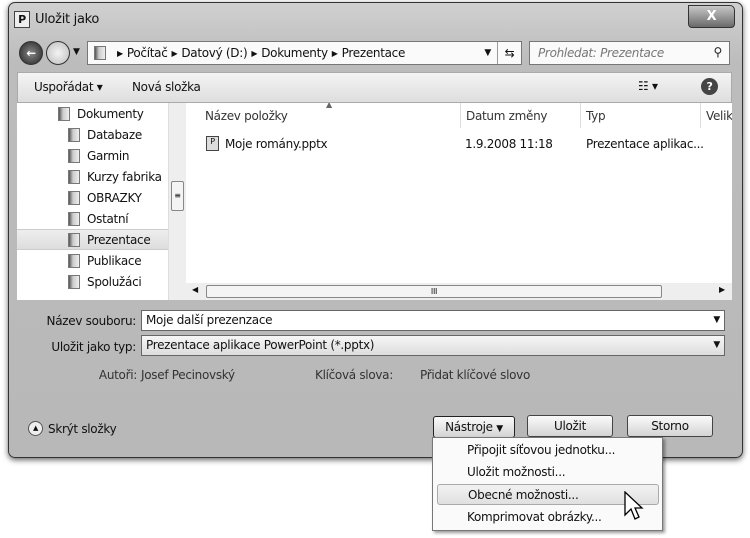 This screenshot has height=538, width=750. What do you see at coordinates (214, 53) in the screenshot?
I see `breadcrumb-item: Datový (D:)` at bounding box center [214, 53].